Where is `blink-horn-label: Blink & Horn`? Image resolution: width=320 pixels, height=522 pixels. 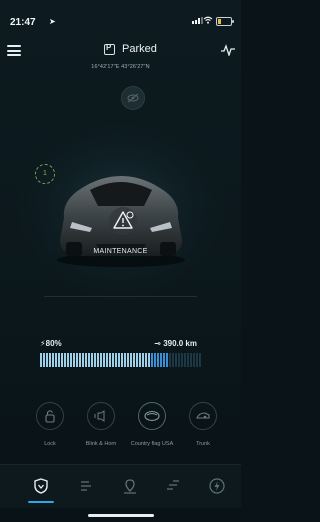
blink-horn-label: Blink & Horn is located at coordinates (101, 444).